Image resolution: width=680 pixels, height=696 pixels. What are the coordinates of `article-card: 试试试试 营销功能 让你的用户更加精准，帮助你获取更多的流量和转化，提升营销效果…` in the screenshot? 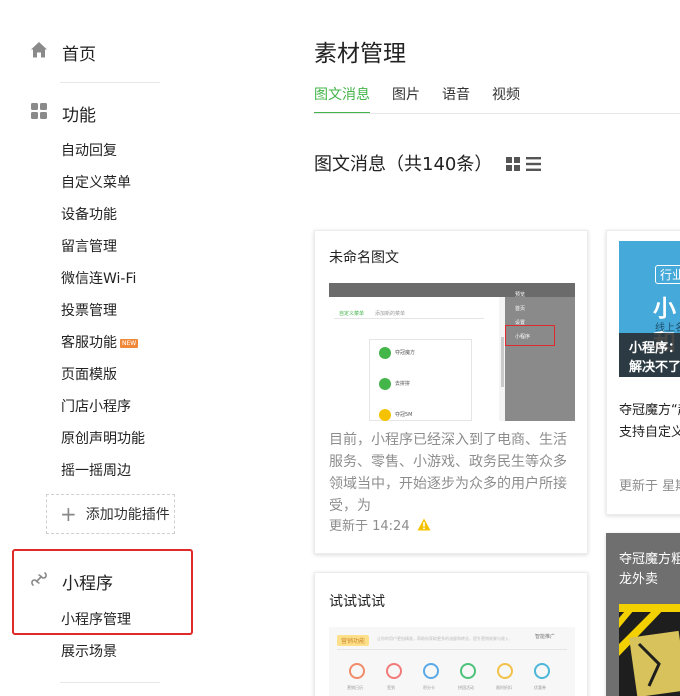 It's located at (451, 634).